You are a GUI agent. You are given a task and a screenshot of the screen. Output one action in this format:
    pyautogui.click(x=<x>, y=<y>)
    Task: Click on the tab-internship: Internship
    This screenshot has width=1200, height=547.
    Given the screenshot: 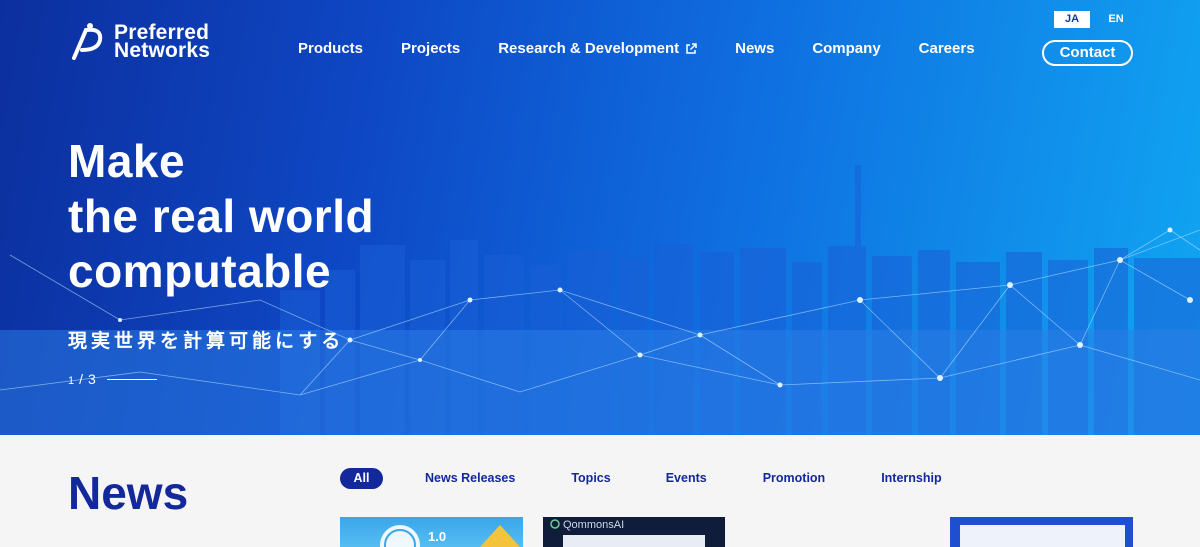 What is the action you would take?
    pyautogui.click(x=911, y=478)
    